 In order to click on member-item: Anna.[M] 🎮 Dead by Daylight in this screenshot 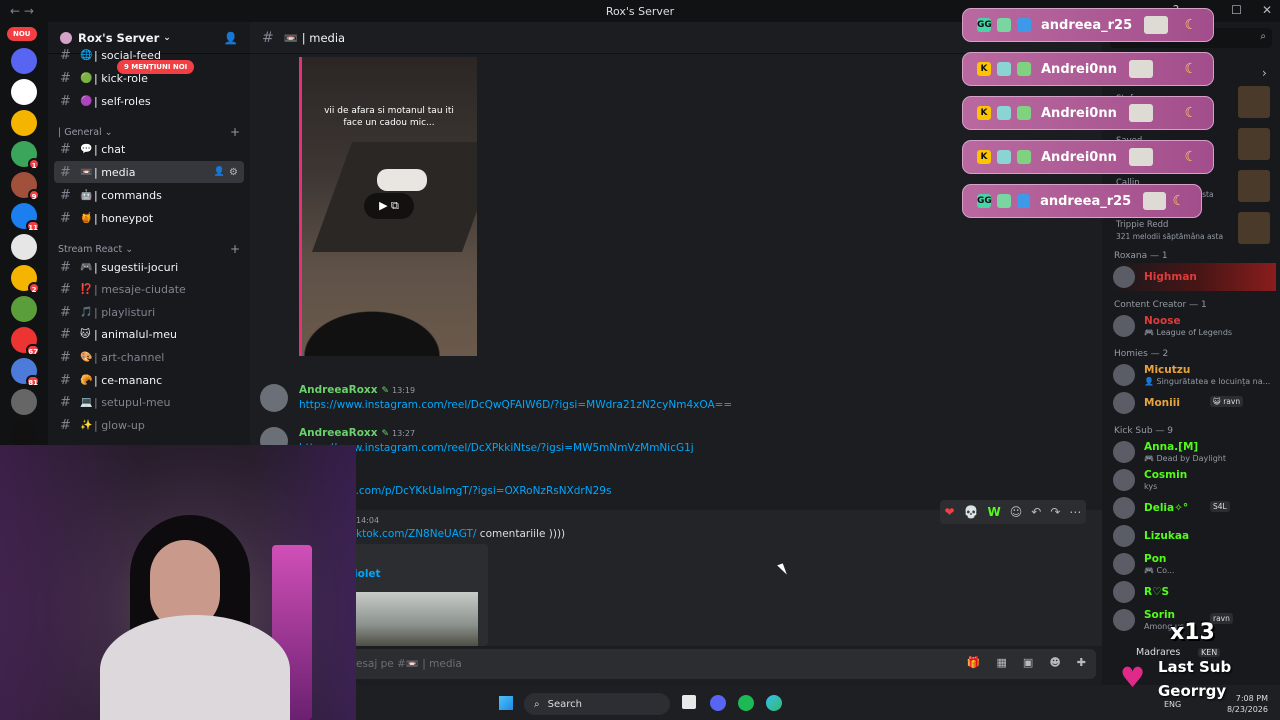, I will do `click(1193, 452)`.